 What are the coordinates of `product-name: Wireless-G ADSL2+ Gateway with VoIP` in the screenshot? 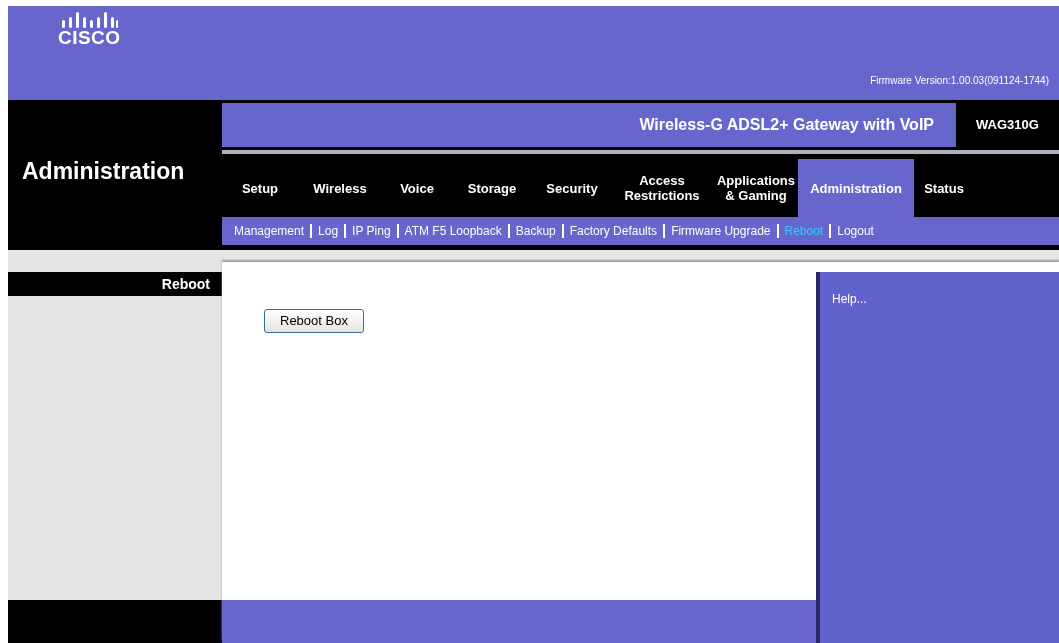 It's located at (786, 125).